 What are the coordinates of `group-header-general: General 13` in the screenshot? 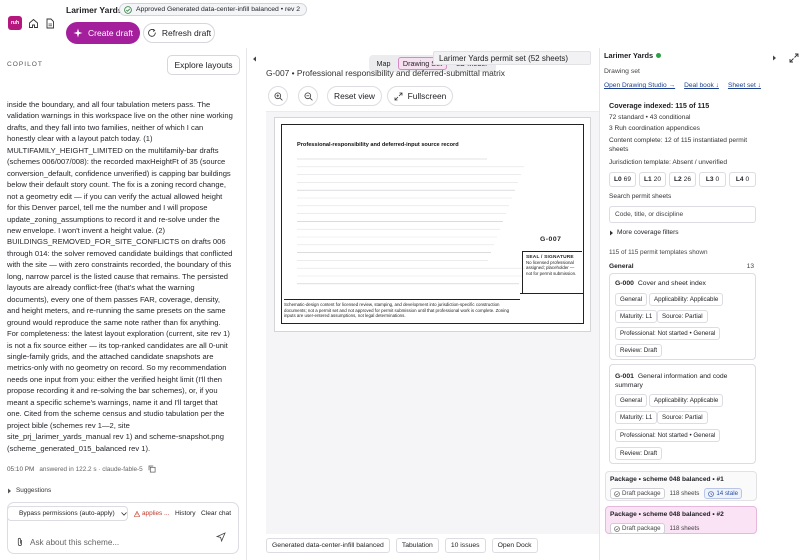 It's located at (681, 266).